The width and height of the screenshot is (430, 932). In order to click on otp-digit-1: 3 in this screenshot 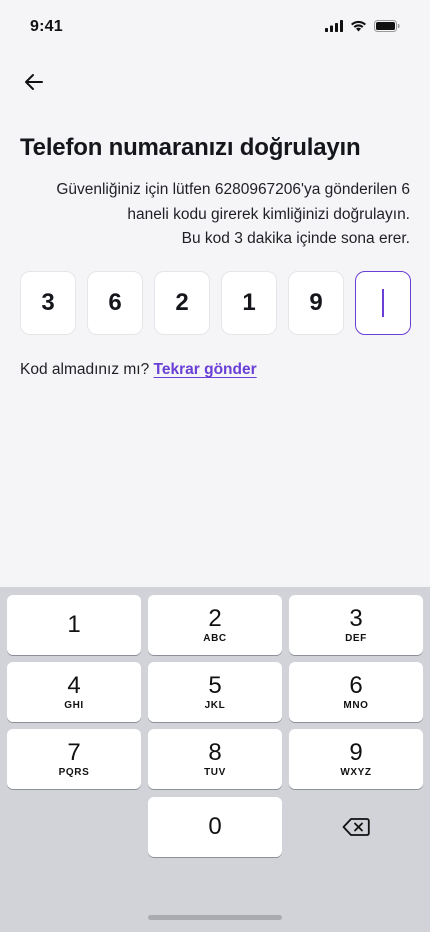, I will do `click(48, 303)`.